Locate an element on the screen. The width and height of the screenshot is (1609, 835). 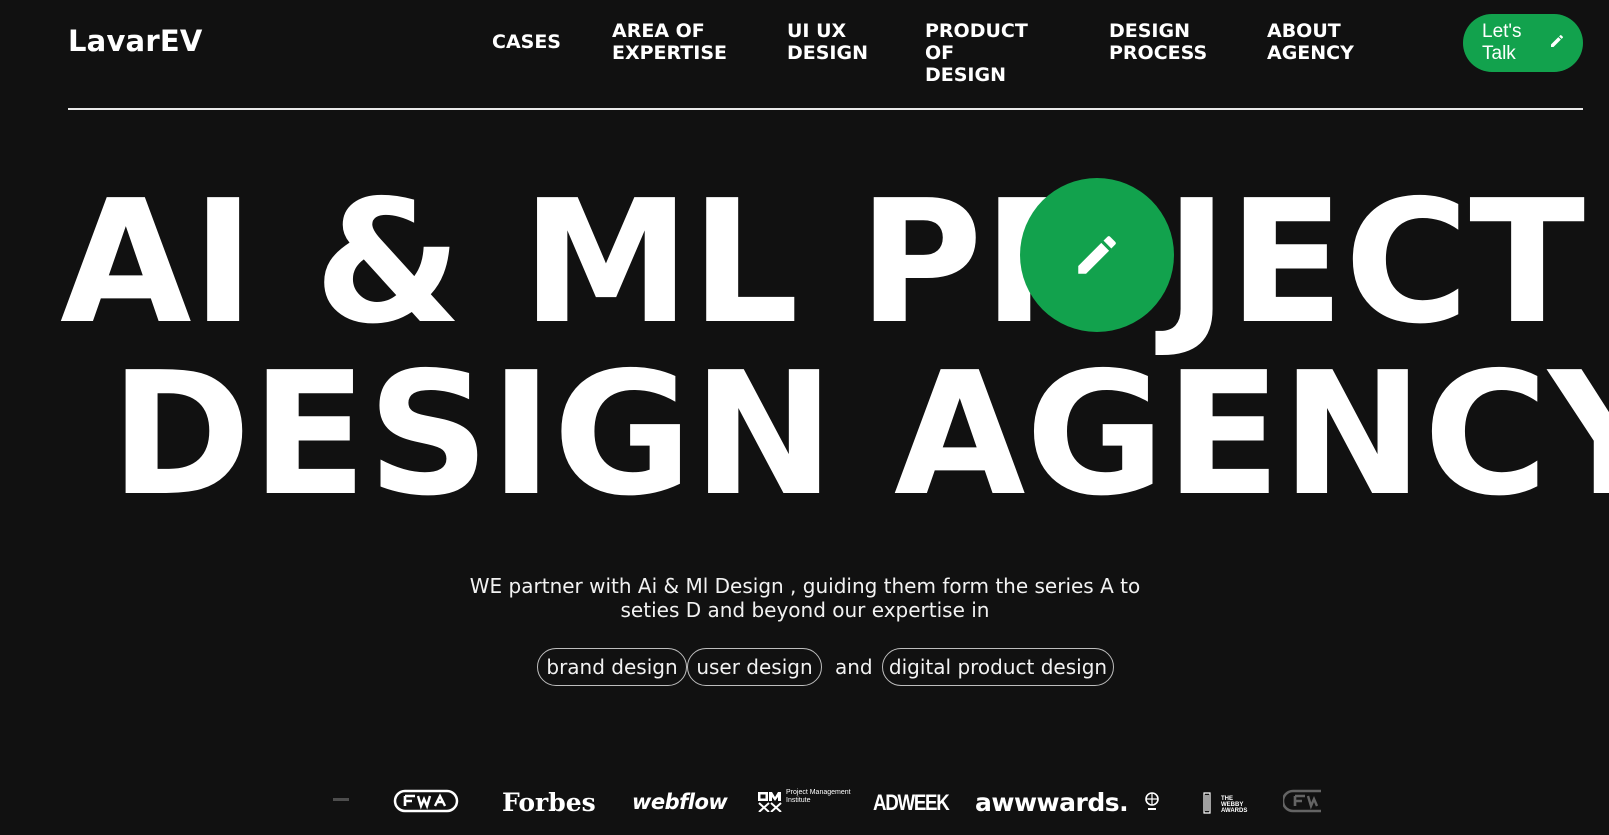
pmi-label: Project Management Institute is located at coordinates (818, 796).